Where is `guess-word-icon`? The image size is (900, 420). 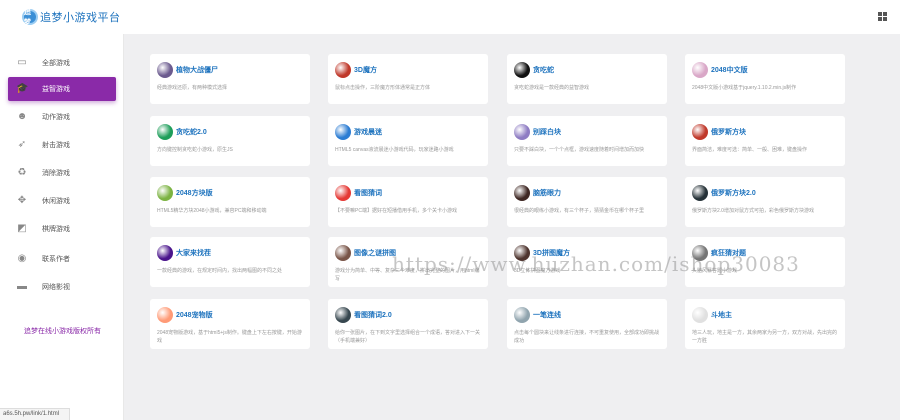
guess-word-icon is located at coordinates (343, 193).